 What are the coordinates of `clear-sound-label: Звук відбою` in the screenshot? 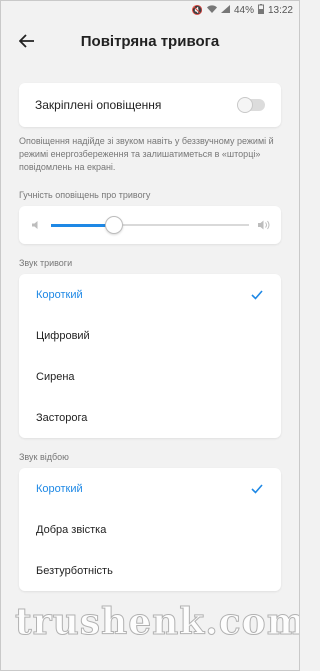 It's located at (44, 457).